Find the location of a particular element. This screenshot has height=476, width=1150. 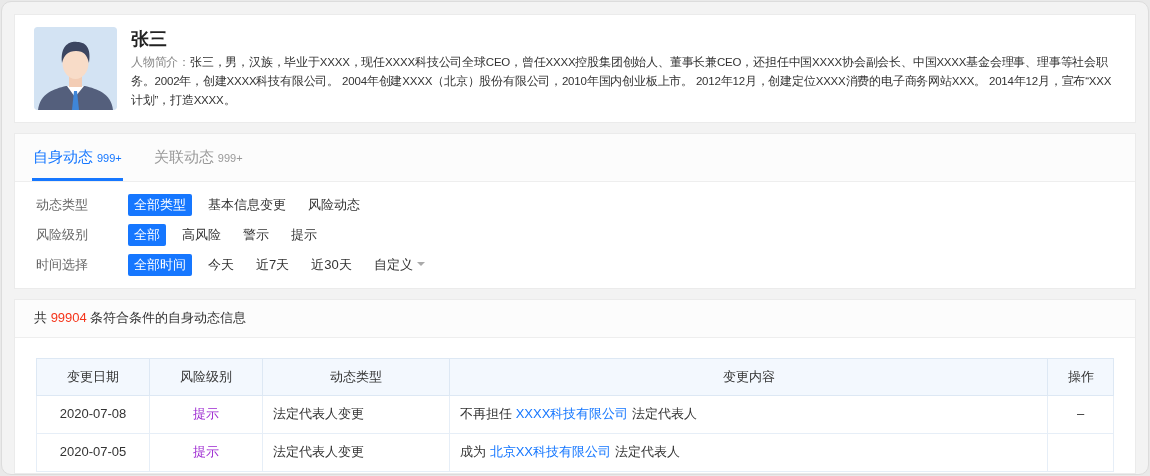

table-cell: 2020-07-05 is located at coordinates (93, 452).